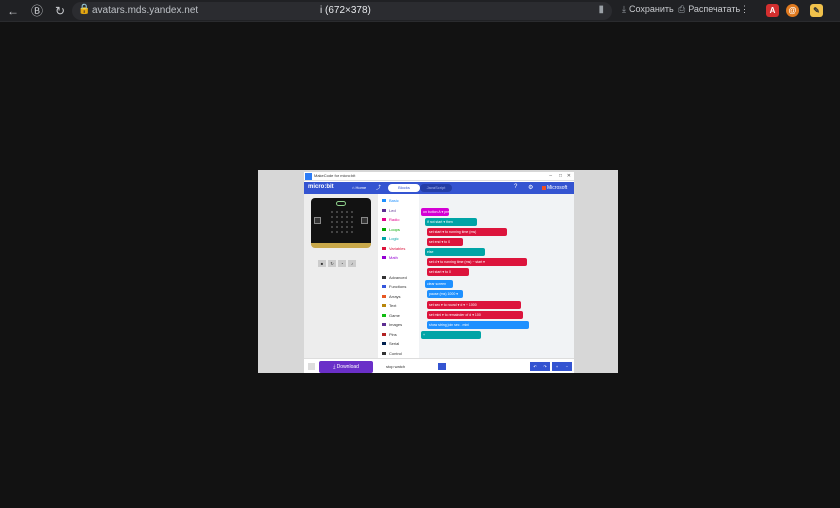 The width and height of the screenshot is (840, 508). I want to click on slowmo-icon: ◔, so click(342, 263).